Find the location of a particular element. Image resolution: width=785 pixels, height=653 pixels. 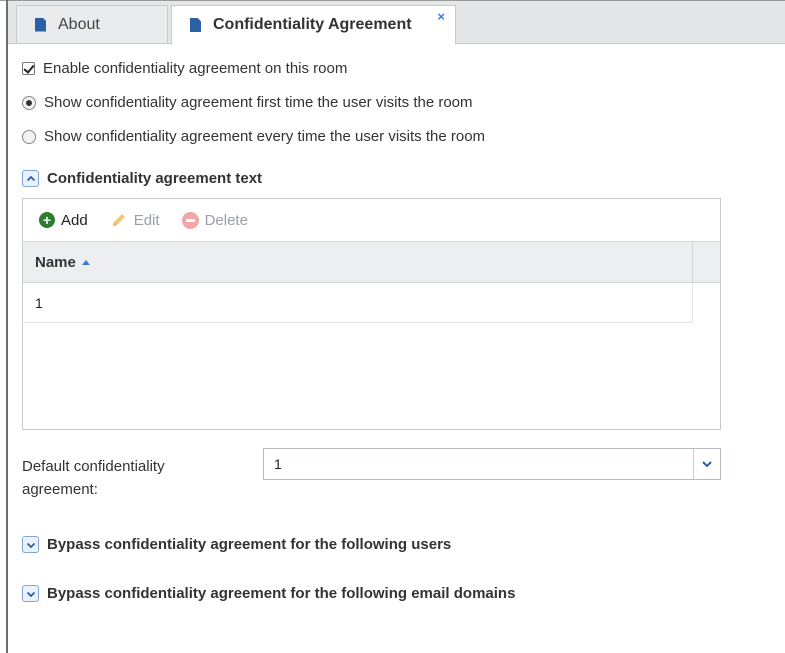

tab-confidentiality-agreement-label: Confidentiality Agreement is located at coordinates (312, 24).